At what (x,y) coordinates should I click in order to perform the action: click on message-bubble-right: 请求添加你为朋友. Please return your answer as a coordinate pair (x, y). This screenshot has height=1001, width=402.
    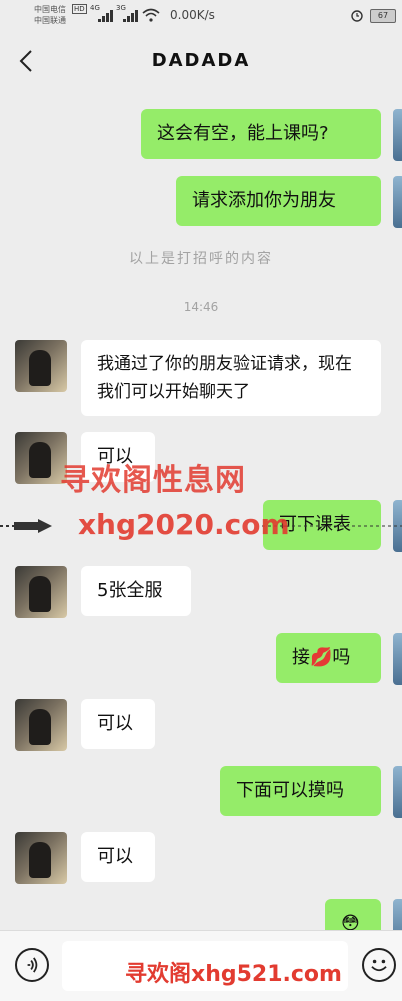
    Looking at the image, I should click on (278, 201).